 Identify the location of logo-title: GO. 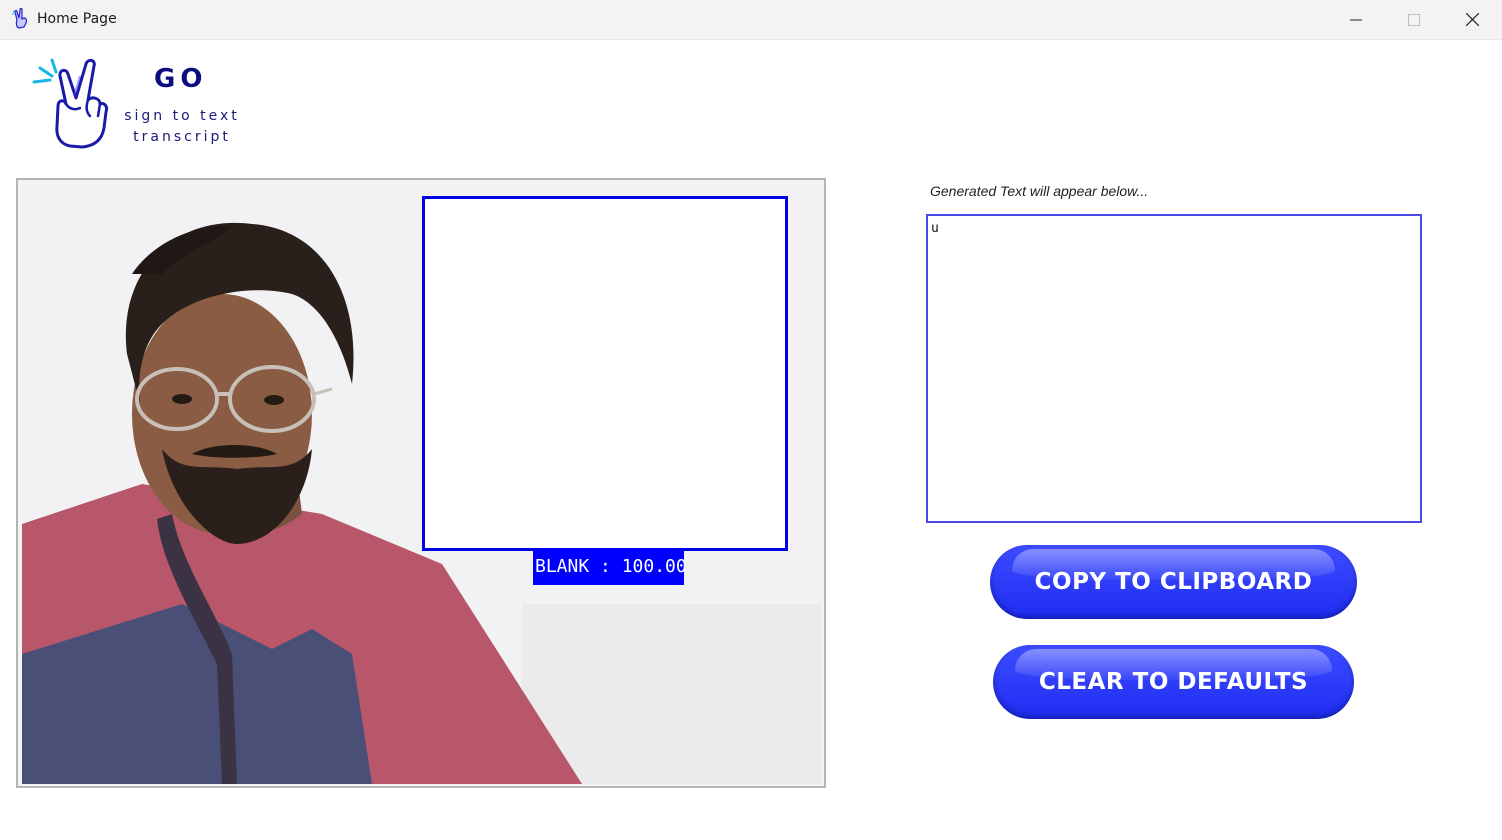
(181, 79).